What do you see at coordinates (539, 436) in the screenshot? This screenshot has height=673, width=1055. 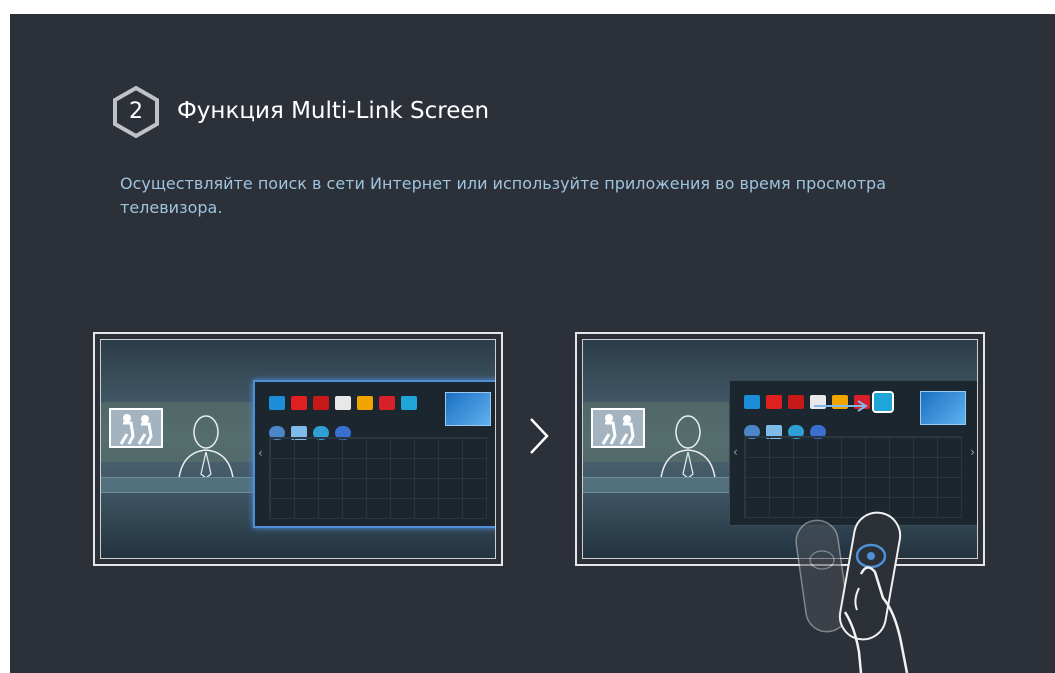 I see `chevron-right-icon` at bounding box center [539, 436].